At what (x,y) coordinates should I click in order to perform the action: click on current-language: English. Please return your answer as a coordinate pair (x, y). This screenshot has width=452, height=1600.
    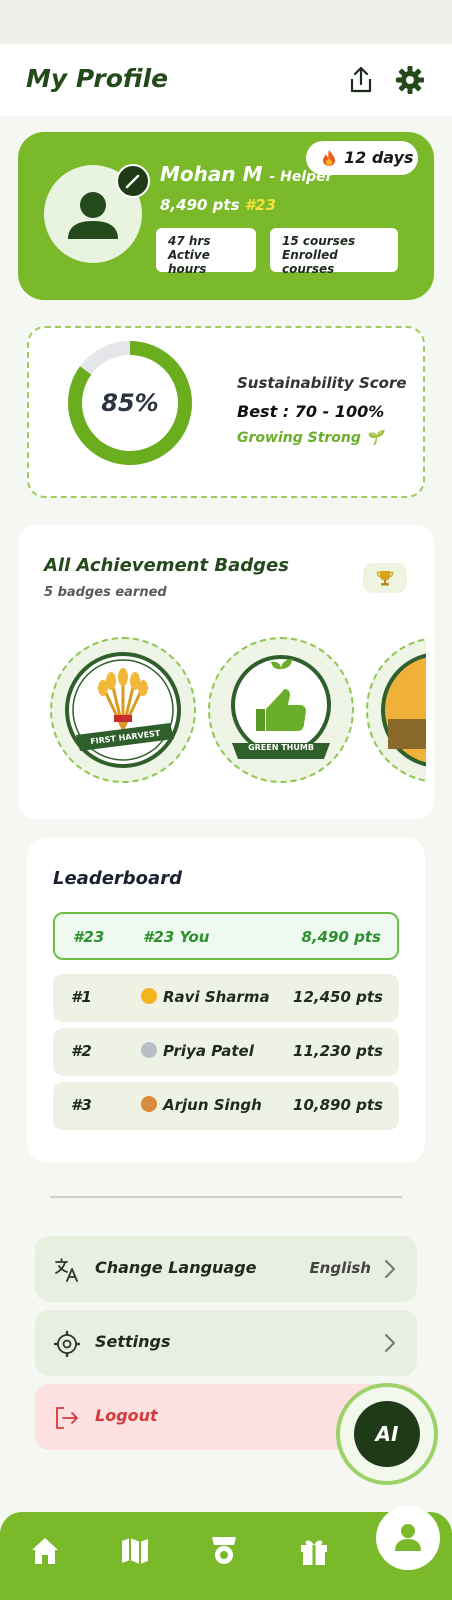
    Looking at the image, I should click on (340, 1268).